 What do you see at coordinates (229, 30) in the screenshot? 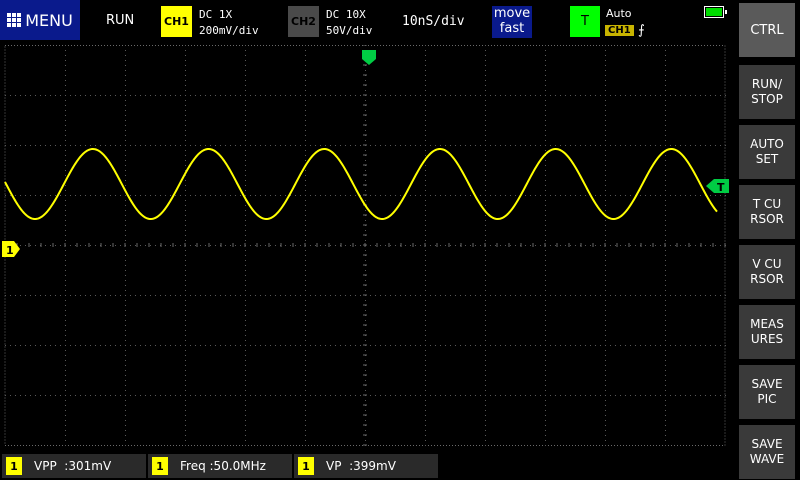
I see `ch1-scale: 200mV/div` at bounding box center [229, 30].